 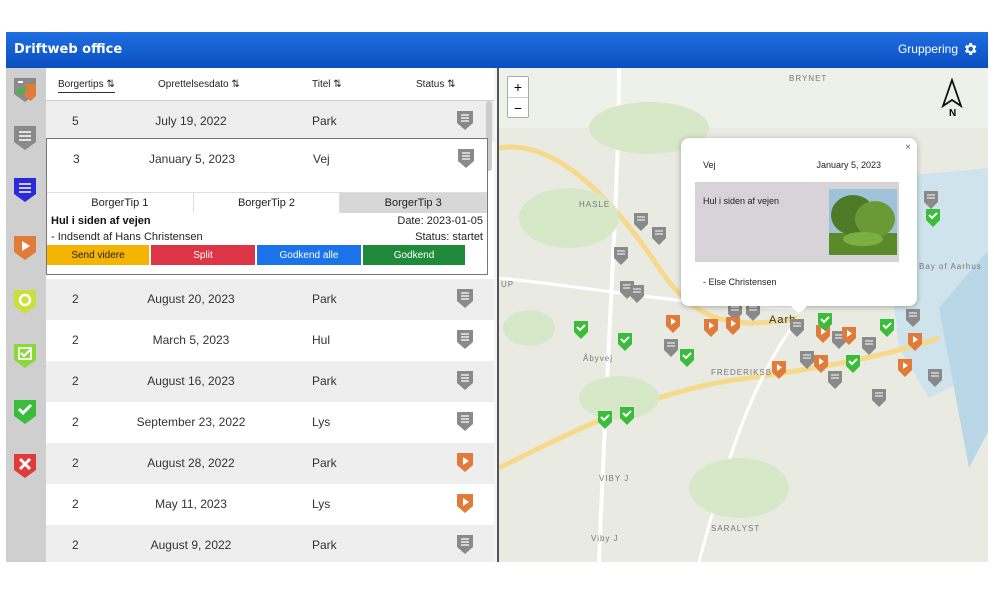 What do you see at coordinates (192, 159) in the screenshot?
I see `row-date: January 5, 2023` at bounding box center [192, 159].